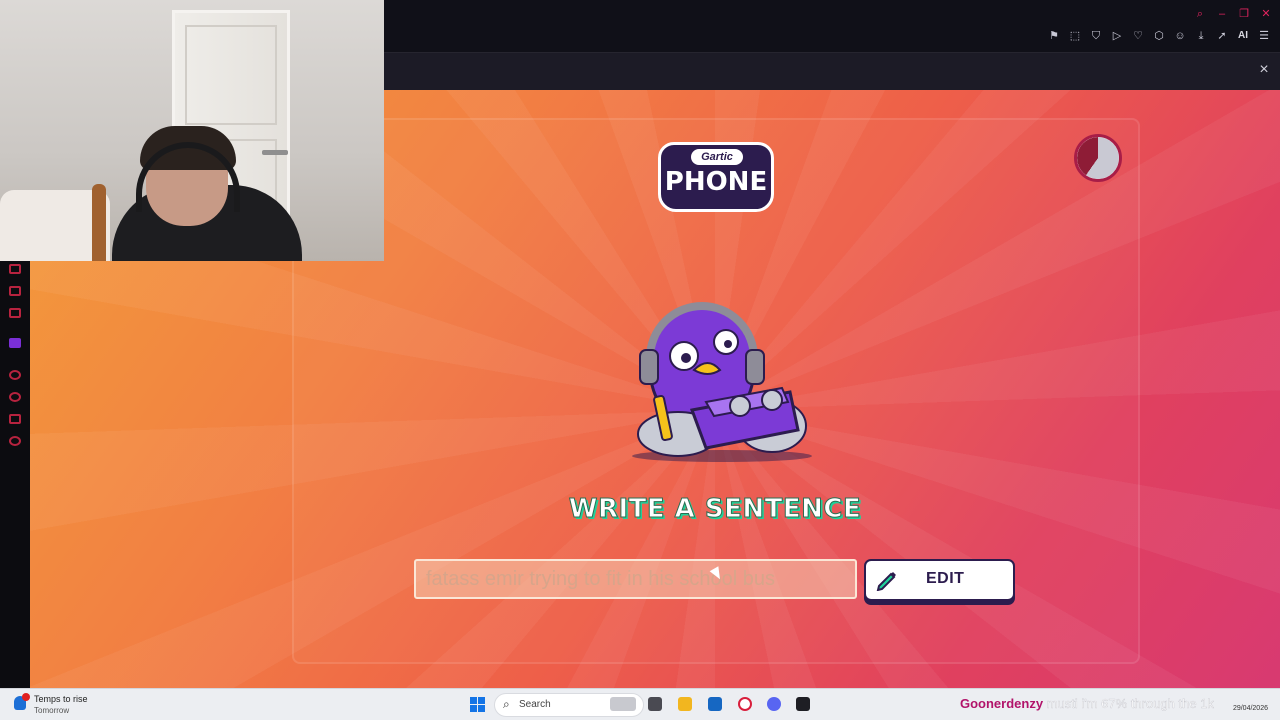  Describe the element at coordinates (685, 704) in the screenshot. I see `file-explorer-icon` at that location.